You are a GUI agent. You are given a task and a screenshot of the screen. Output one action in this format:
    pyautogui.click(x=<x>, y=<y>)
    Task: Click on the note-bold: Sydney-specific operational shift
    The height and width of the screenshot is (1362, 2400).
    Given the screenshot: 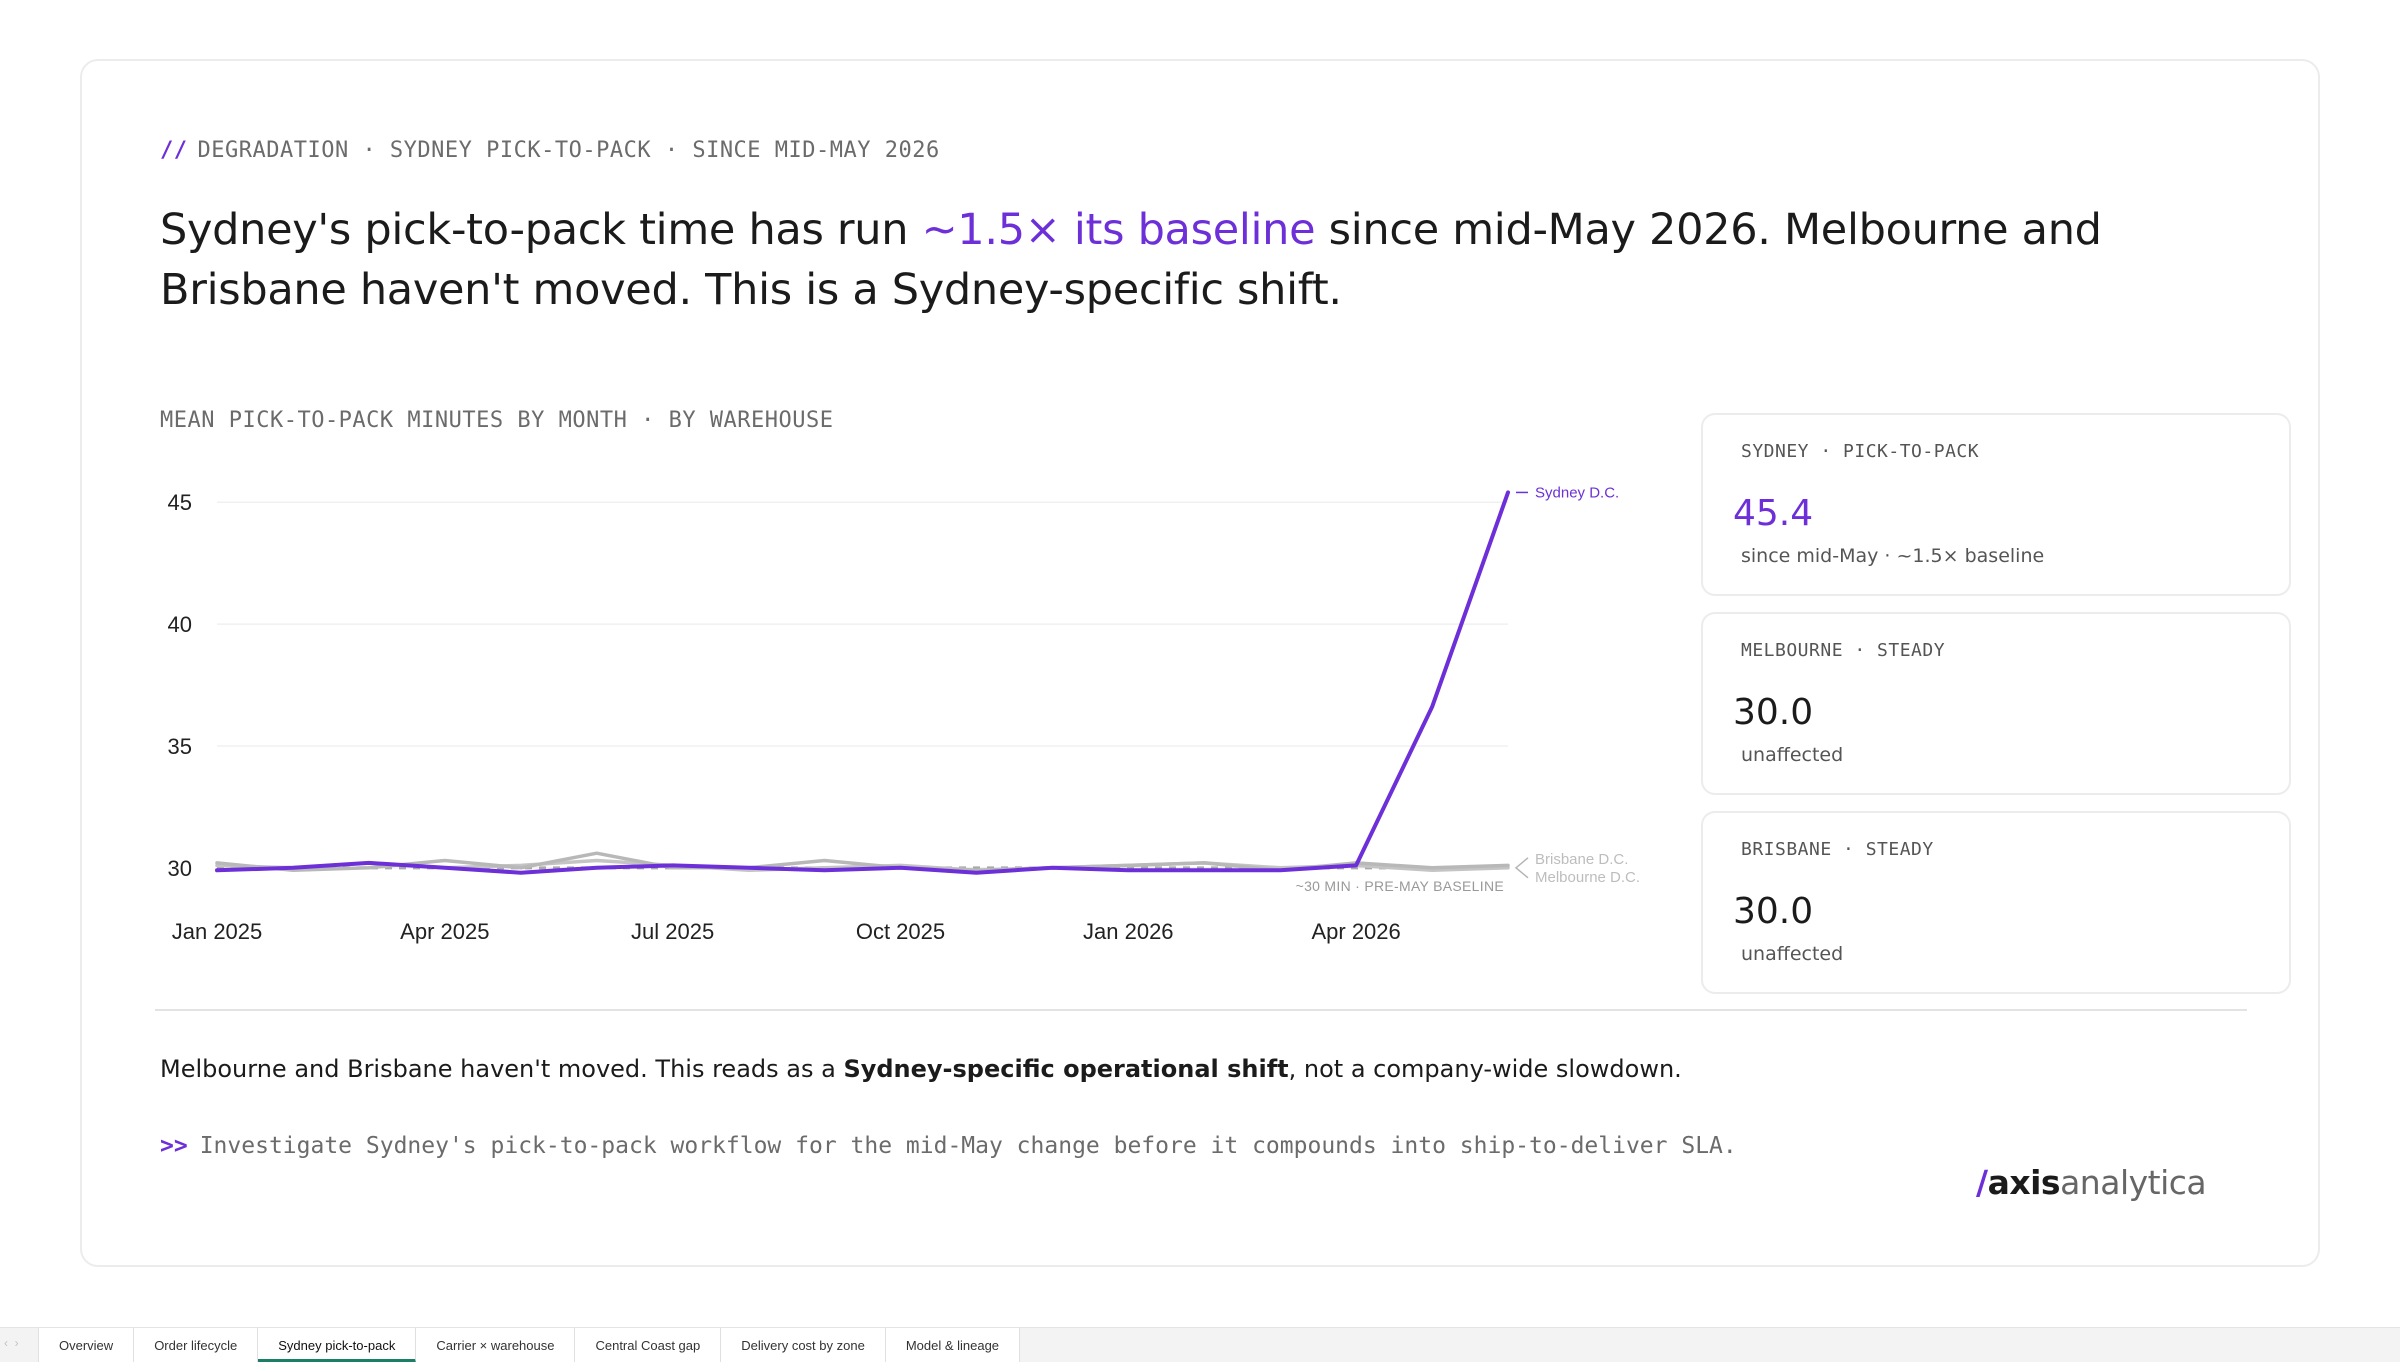 What is the action you would take?
    pyautogui.click(x=1066, y=1069)
    